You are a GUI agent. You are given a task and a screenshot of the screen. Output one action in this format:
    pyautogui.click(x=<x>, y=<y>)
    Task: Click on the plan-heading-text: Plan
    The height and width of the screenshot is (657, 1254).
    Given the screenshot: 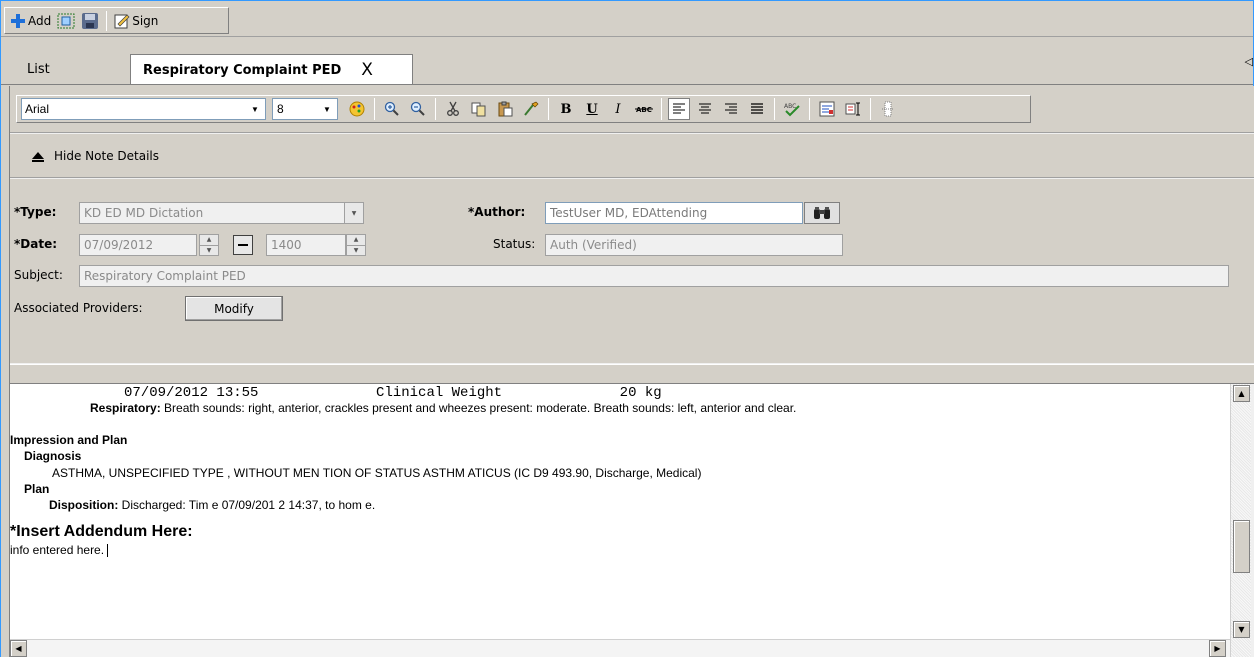 What is the action you would take?
    pyautogui.click(x=37, y=489)
    